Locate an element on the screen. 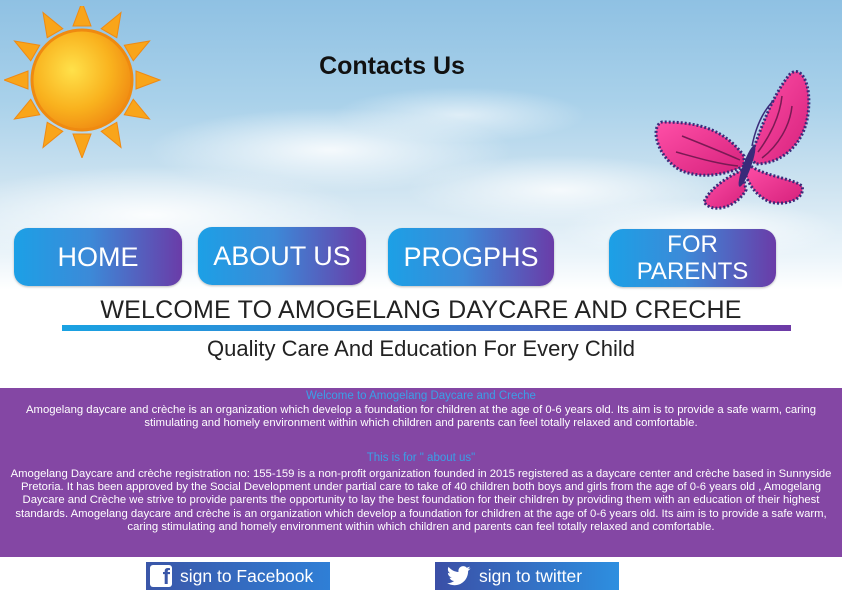  butterfly-icon is located at coordinates (732, 140).